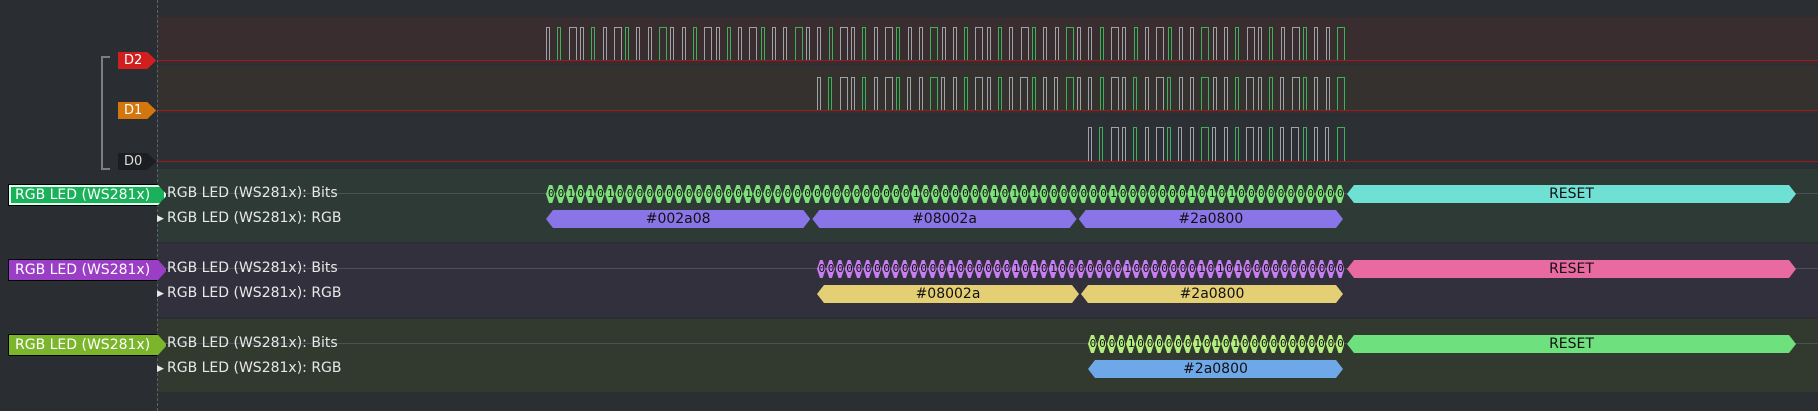 Image resolution: width=1818 pixels, height=411 pixels. Describe the element at coordinates (252, 193) in the screenshot. I see `decoder-1-bits-label: RGB LED (WS281x): Bits` at that location.